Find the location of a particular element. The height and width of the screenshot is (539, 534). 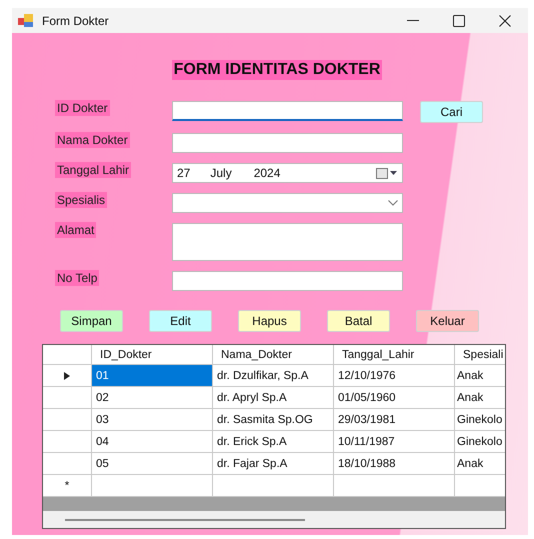

field-label: Tanggal Lahir is located at coordinates (93, 170).